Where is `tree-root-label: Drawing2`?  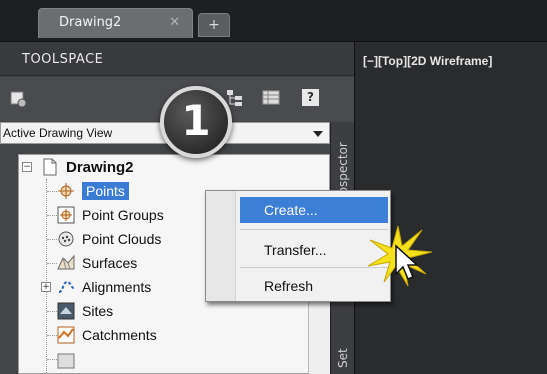 tree-root-label: Drawing2 is located at coordinates (100, 167).